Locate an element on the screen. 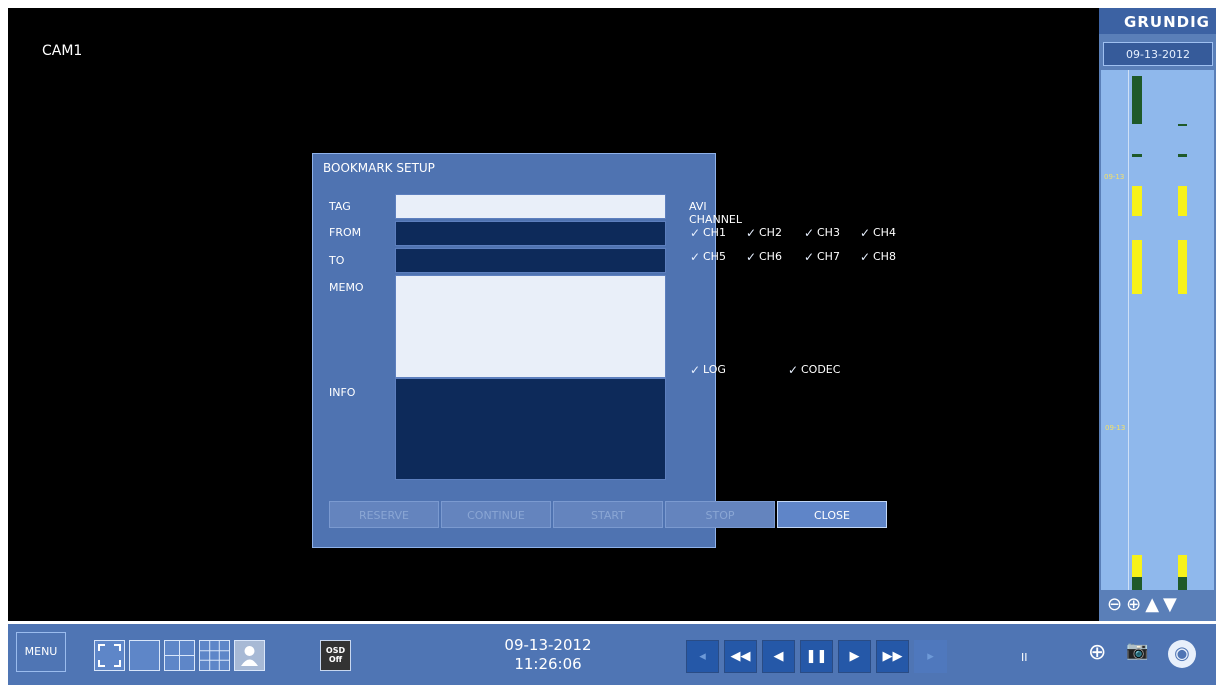 The width and height of the screenshot is (1216, 685). prev-frame-button: ◂ is located at coordinates (702, 656).